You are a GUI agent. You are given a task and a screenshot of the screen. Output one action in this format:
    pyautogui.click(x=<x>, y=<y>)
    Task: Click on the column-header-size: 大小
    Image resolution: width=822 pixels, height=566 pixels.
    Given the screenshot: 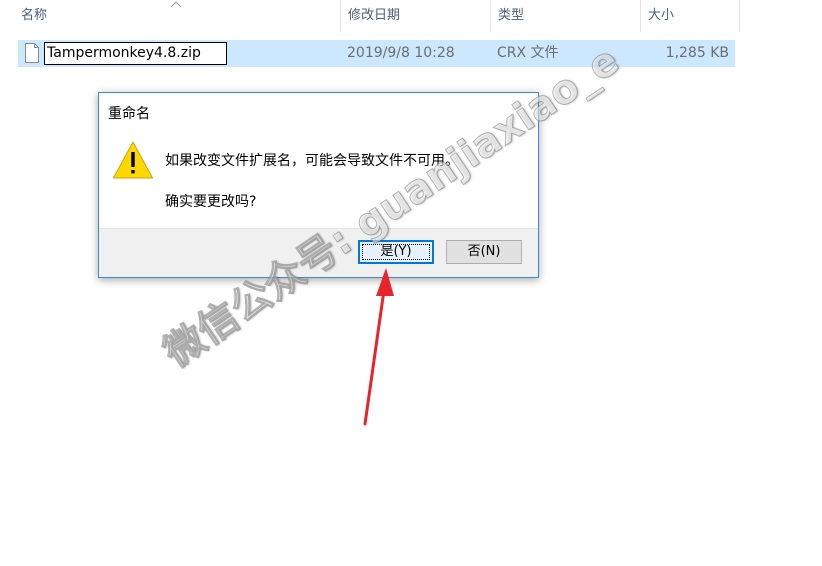 What is the action you would take?
    pyautogui.click(x=690, y=16)
    